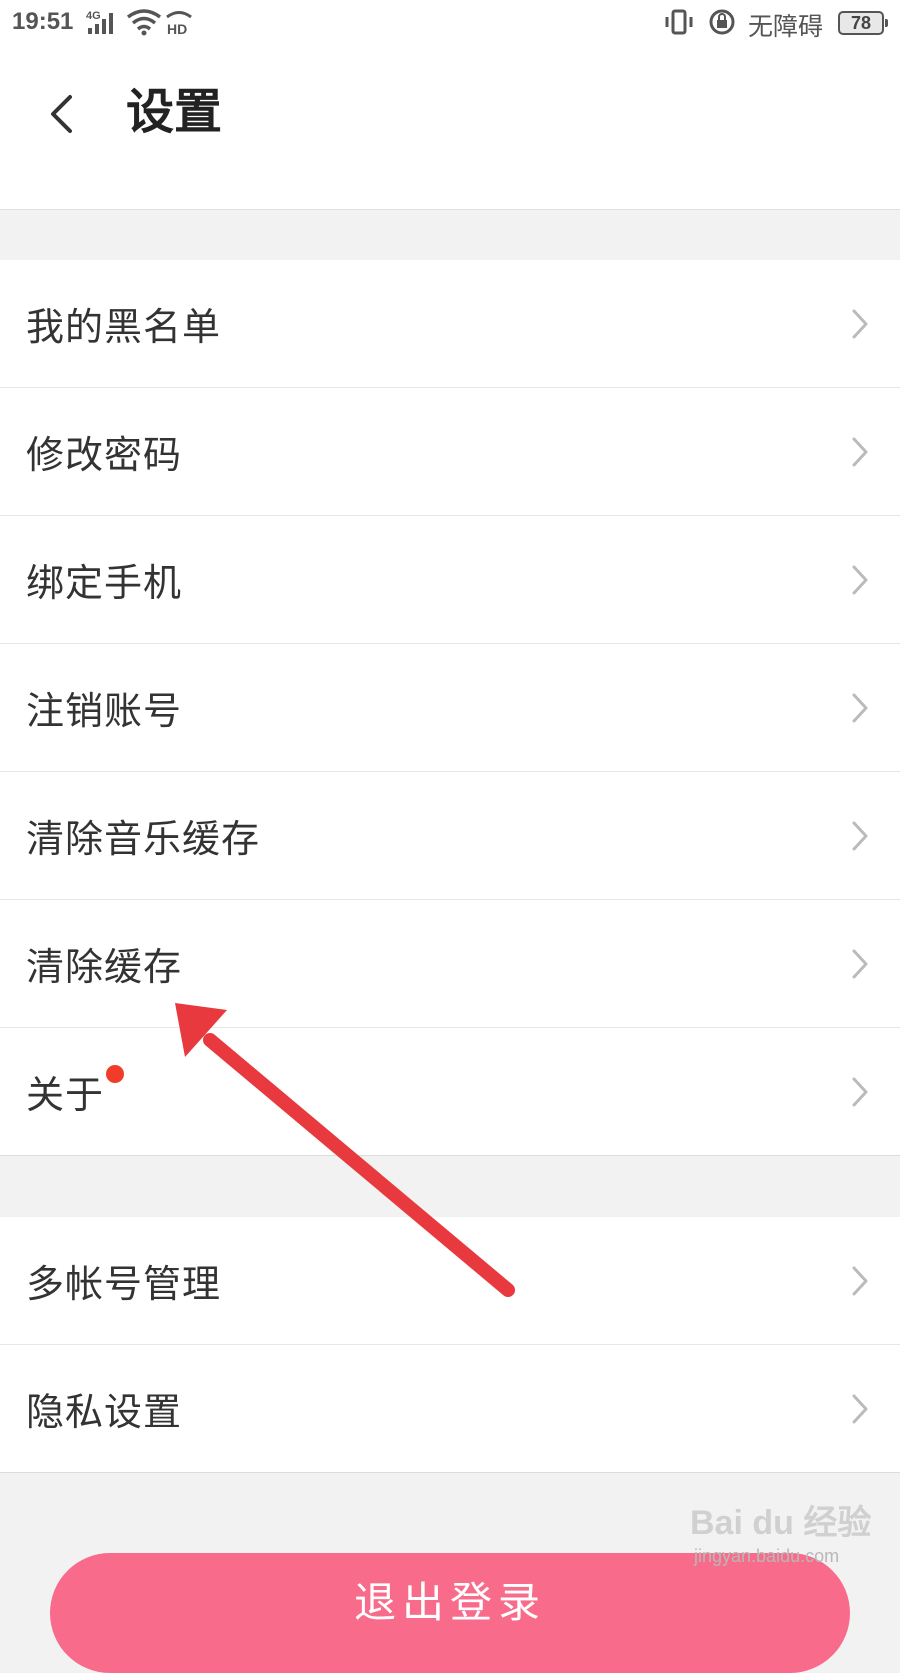 The image size is (900, 1673). Describe the element at coordinates (124, 1284) in the screenshot. I see `row-label: 多帐号管理` at that location.